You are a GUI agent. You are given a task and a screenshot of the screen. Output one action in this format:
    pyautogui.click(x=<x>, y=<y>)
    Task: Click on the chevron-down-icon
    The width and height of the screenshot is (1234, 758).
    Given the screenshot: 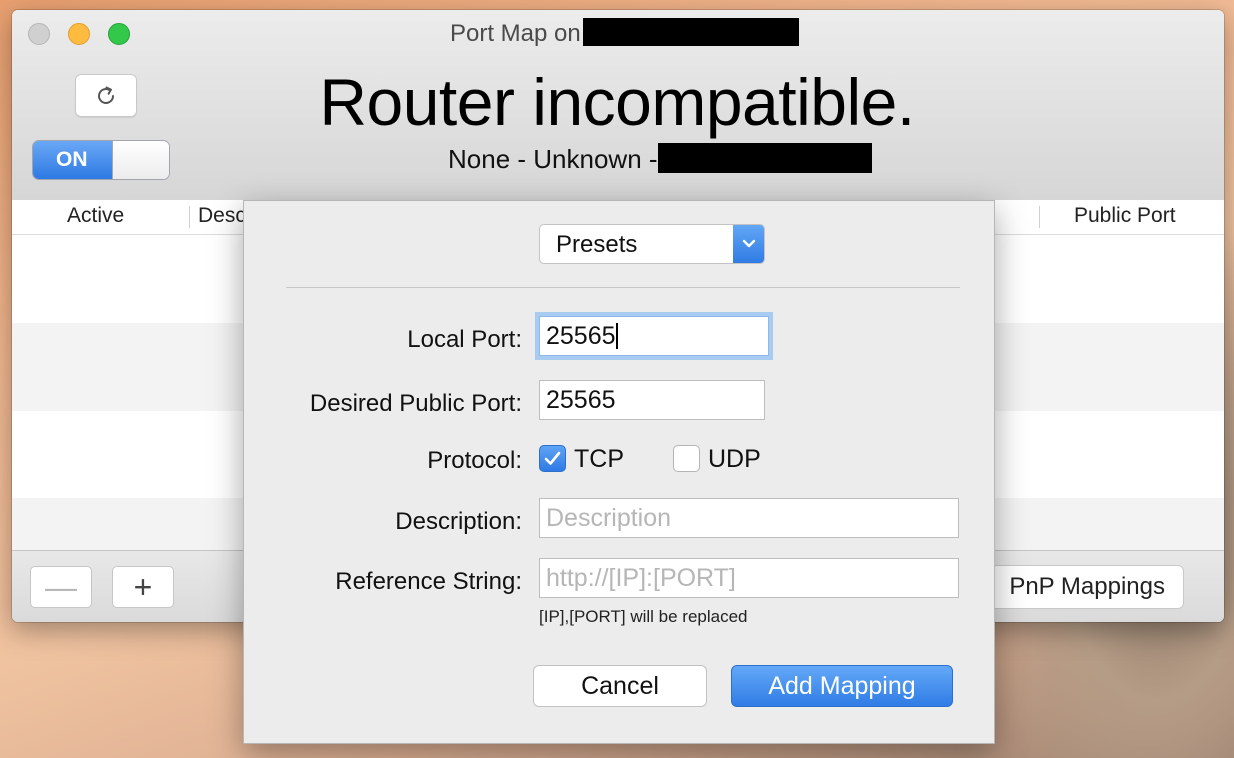 What is the action you would take?
    pyautogui.click(x=748, y=244)
    